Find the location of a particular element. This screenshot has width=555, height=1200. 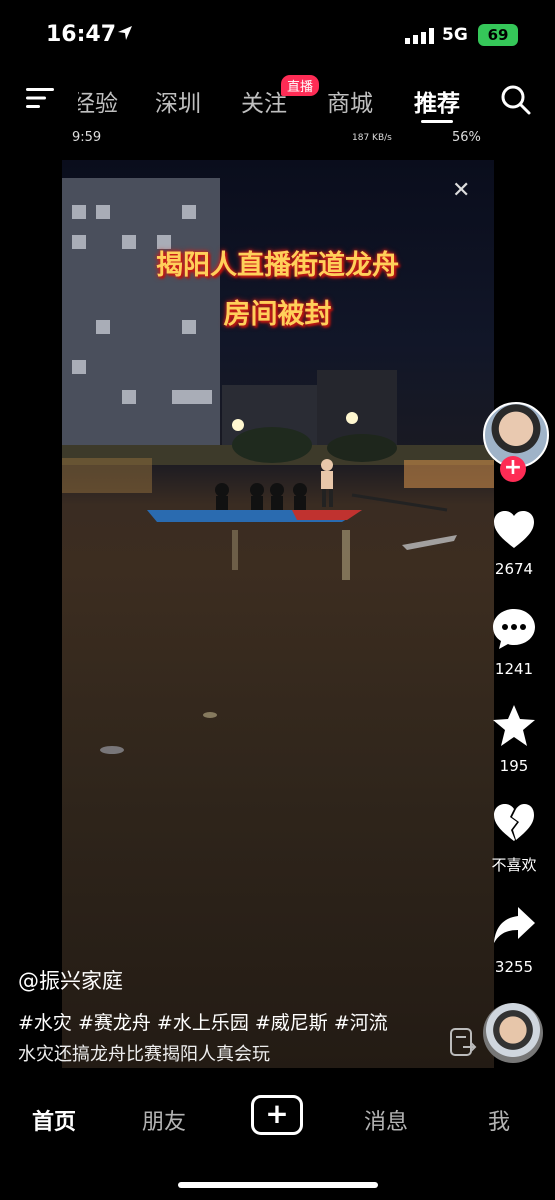

video-caption-line1: 揭阳人直播街道龙舟 is located at coordinates (277, 265).